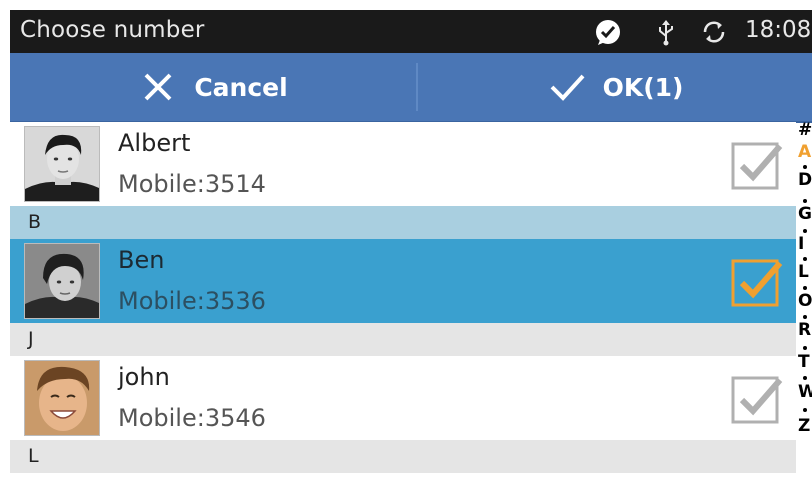  I want to click on index-letter-r: R, so click(804, 330).